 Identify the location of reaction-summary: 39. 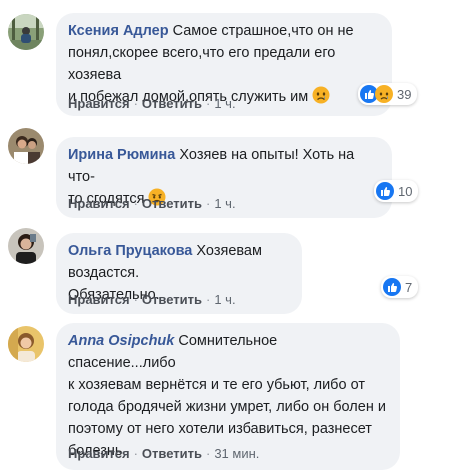
(388, 94).